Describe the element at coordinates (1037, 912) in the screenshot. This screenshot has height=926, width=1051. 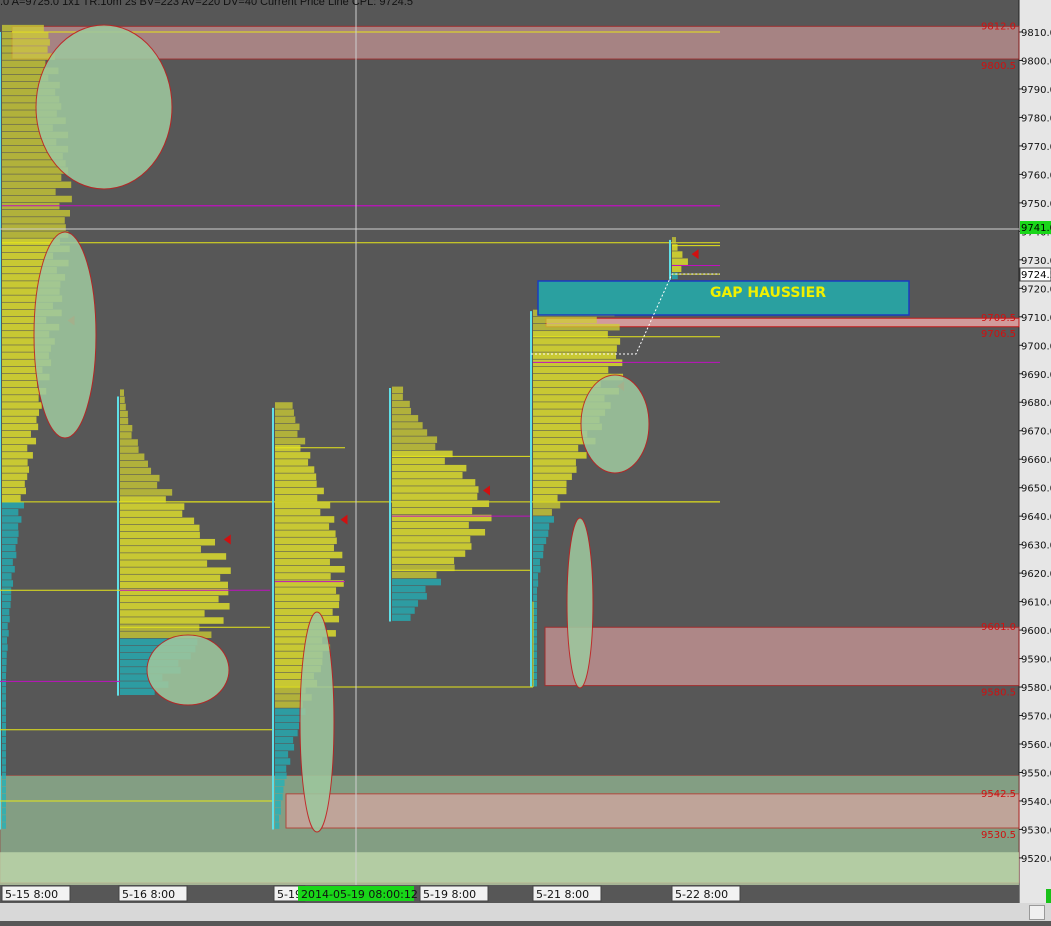
I see `scroll-thumb` at that location.